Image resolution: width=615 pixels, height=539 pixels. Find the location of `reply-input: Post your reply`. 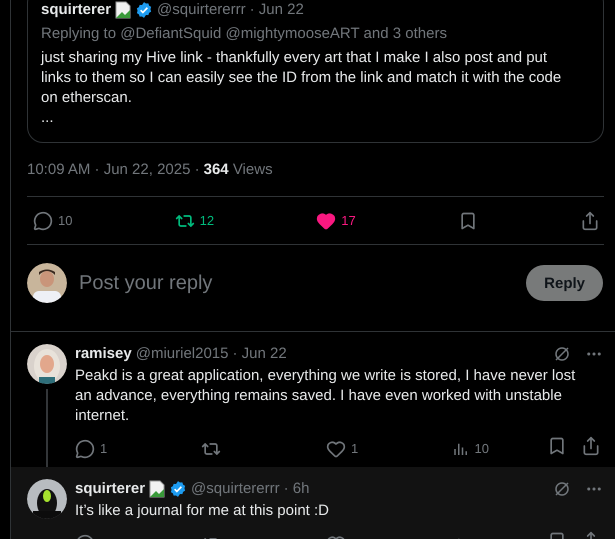

reply-input: Post your reply is located at coordinates (296, 283).